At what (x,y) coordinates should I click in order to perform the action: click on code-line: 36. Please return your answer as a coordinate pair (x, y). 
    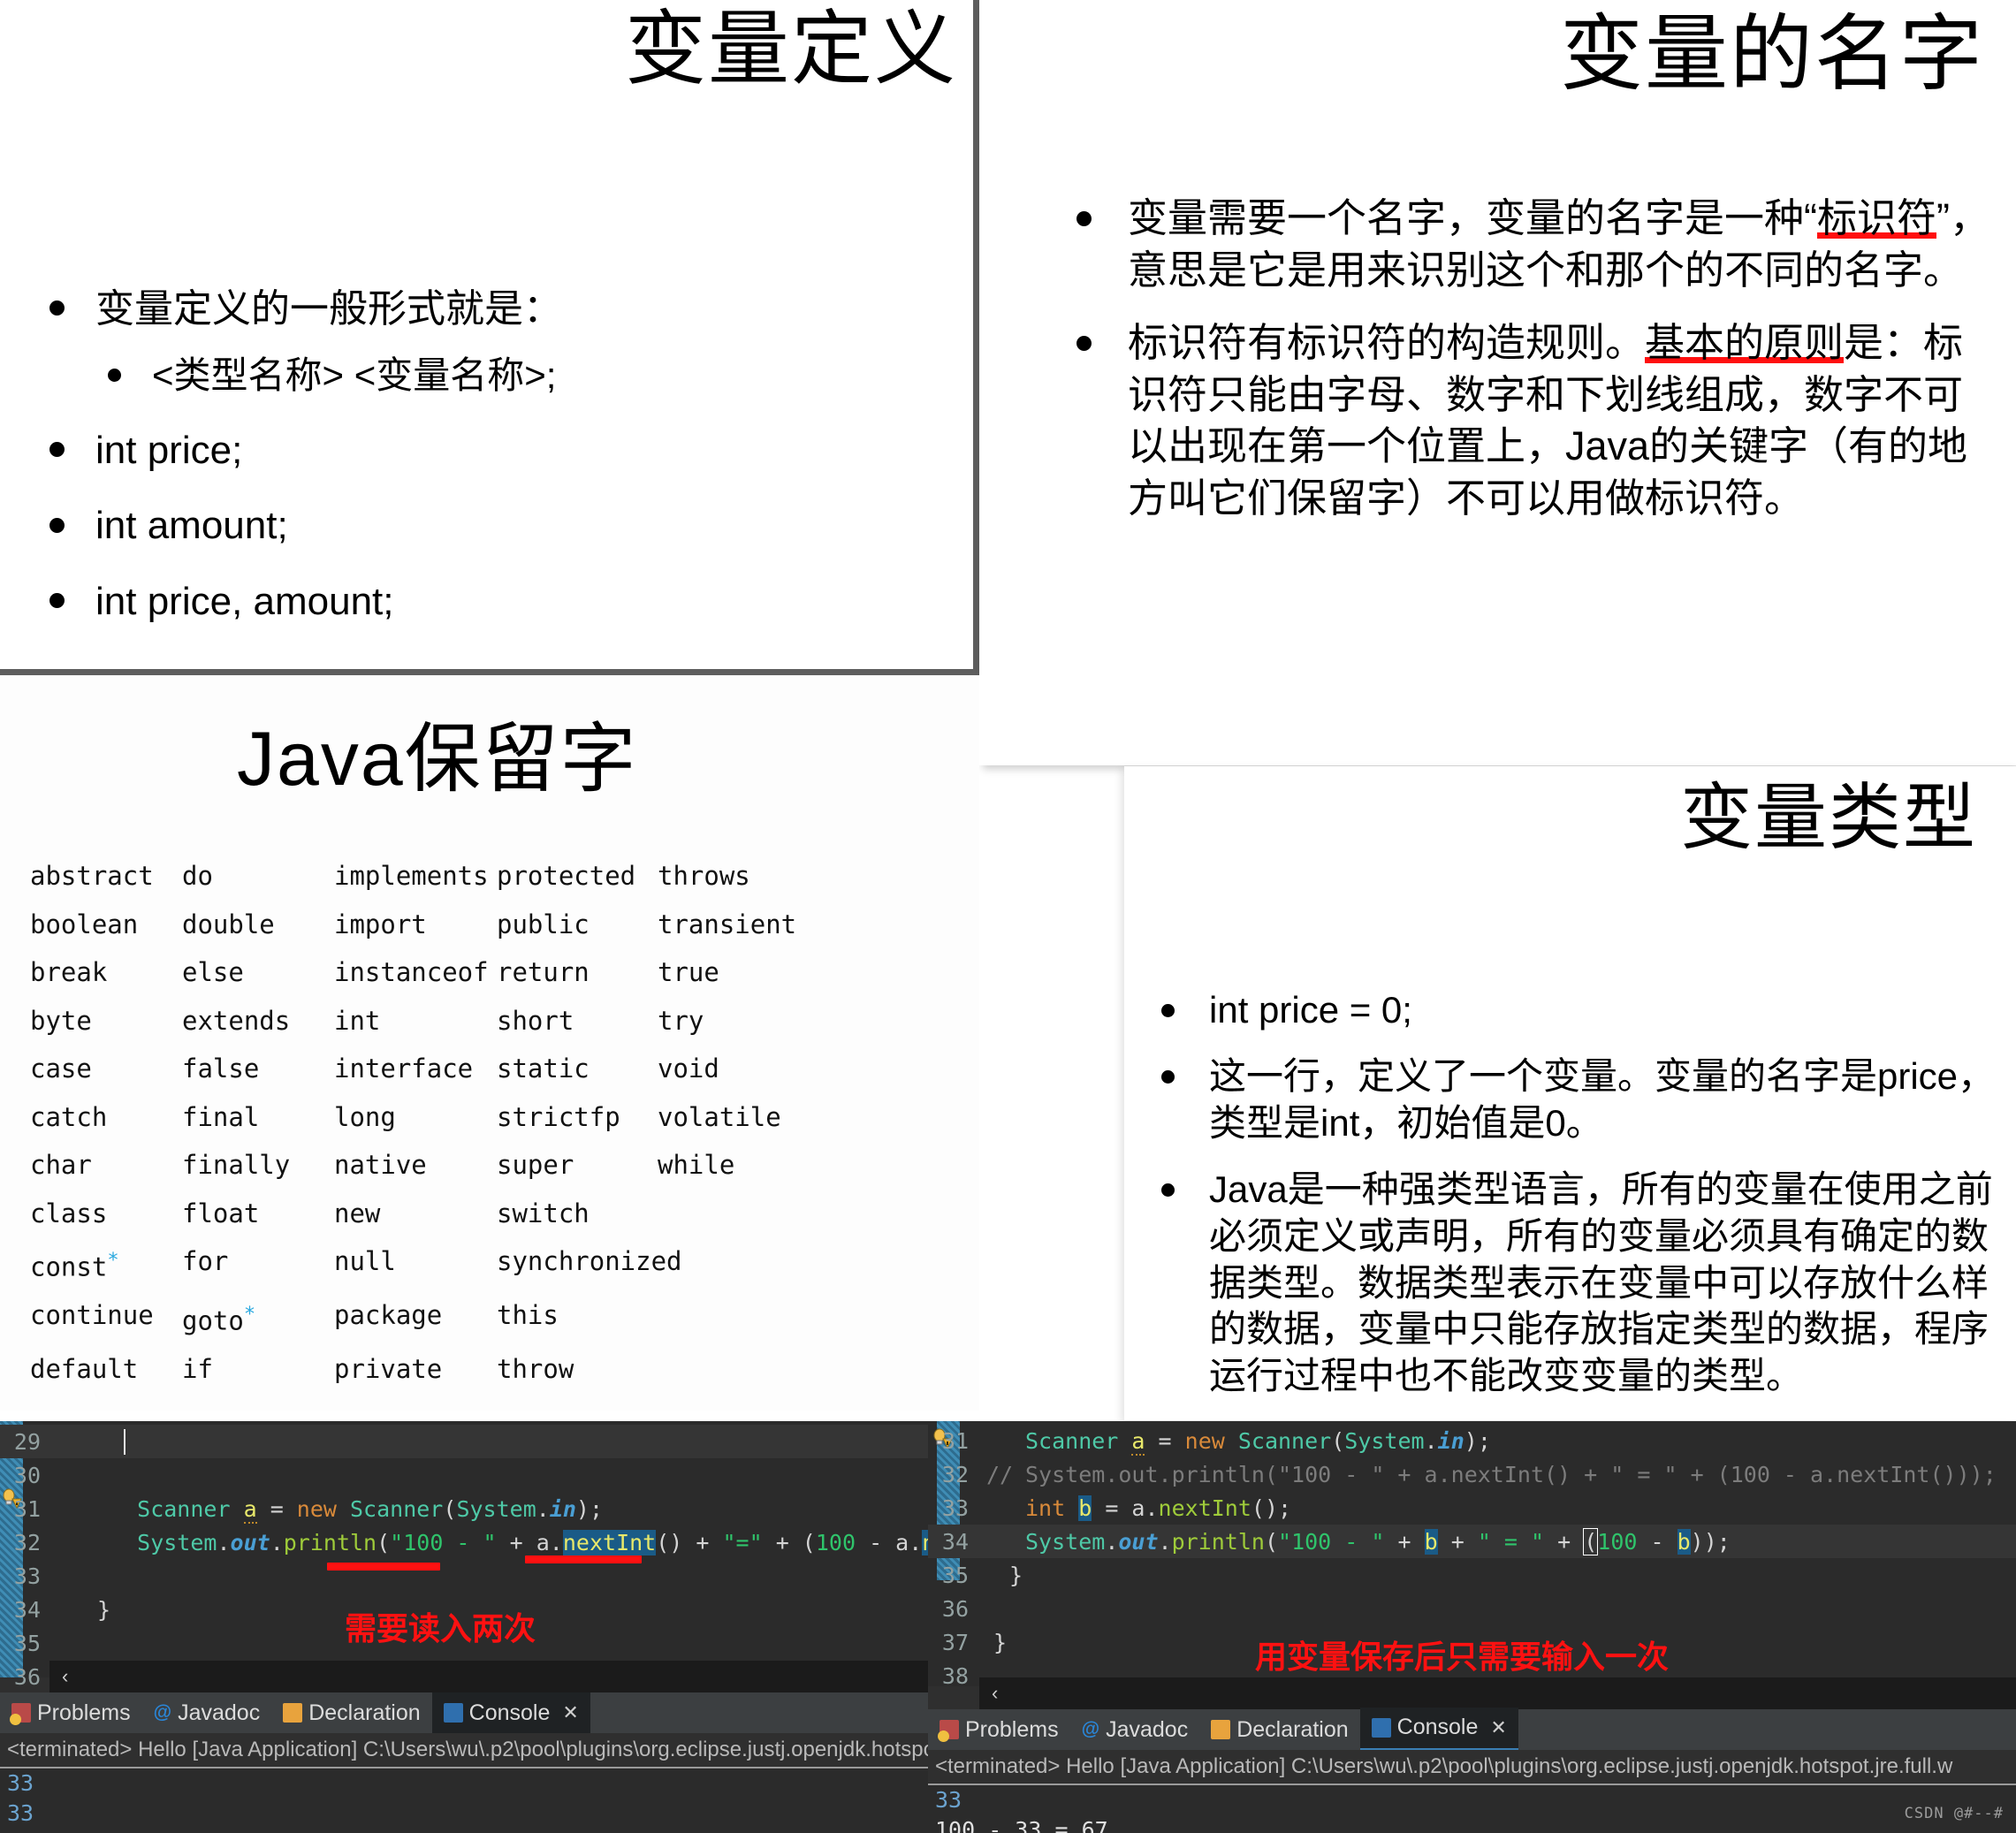
    Looking at the image, I should click on (1472, 1608).